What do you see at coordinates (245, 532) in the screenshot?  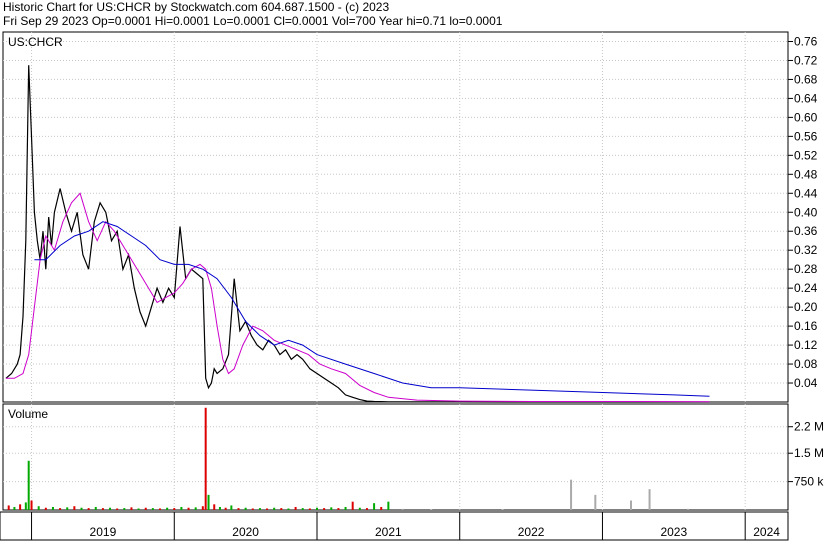 I see `year-label: 2020` at bounding box center [245, 532].